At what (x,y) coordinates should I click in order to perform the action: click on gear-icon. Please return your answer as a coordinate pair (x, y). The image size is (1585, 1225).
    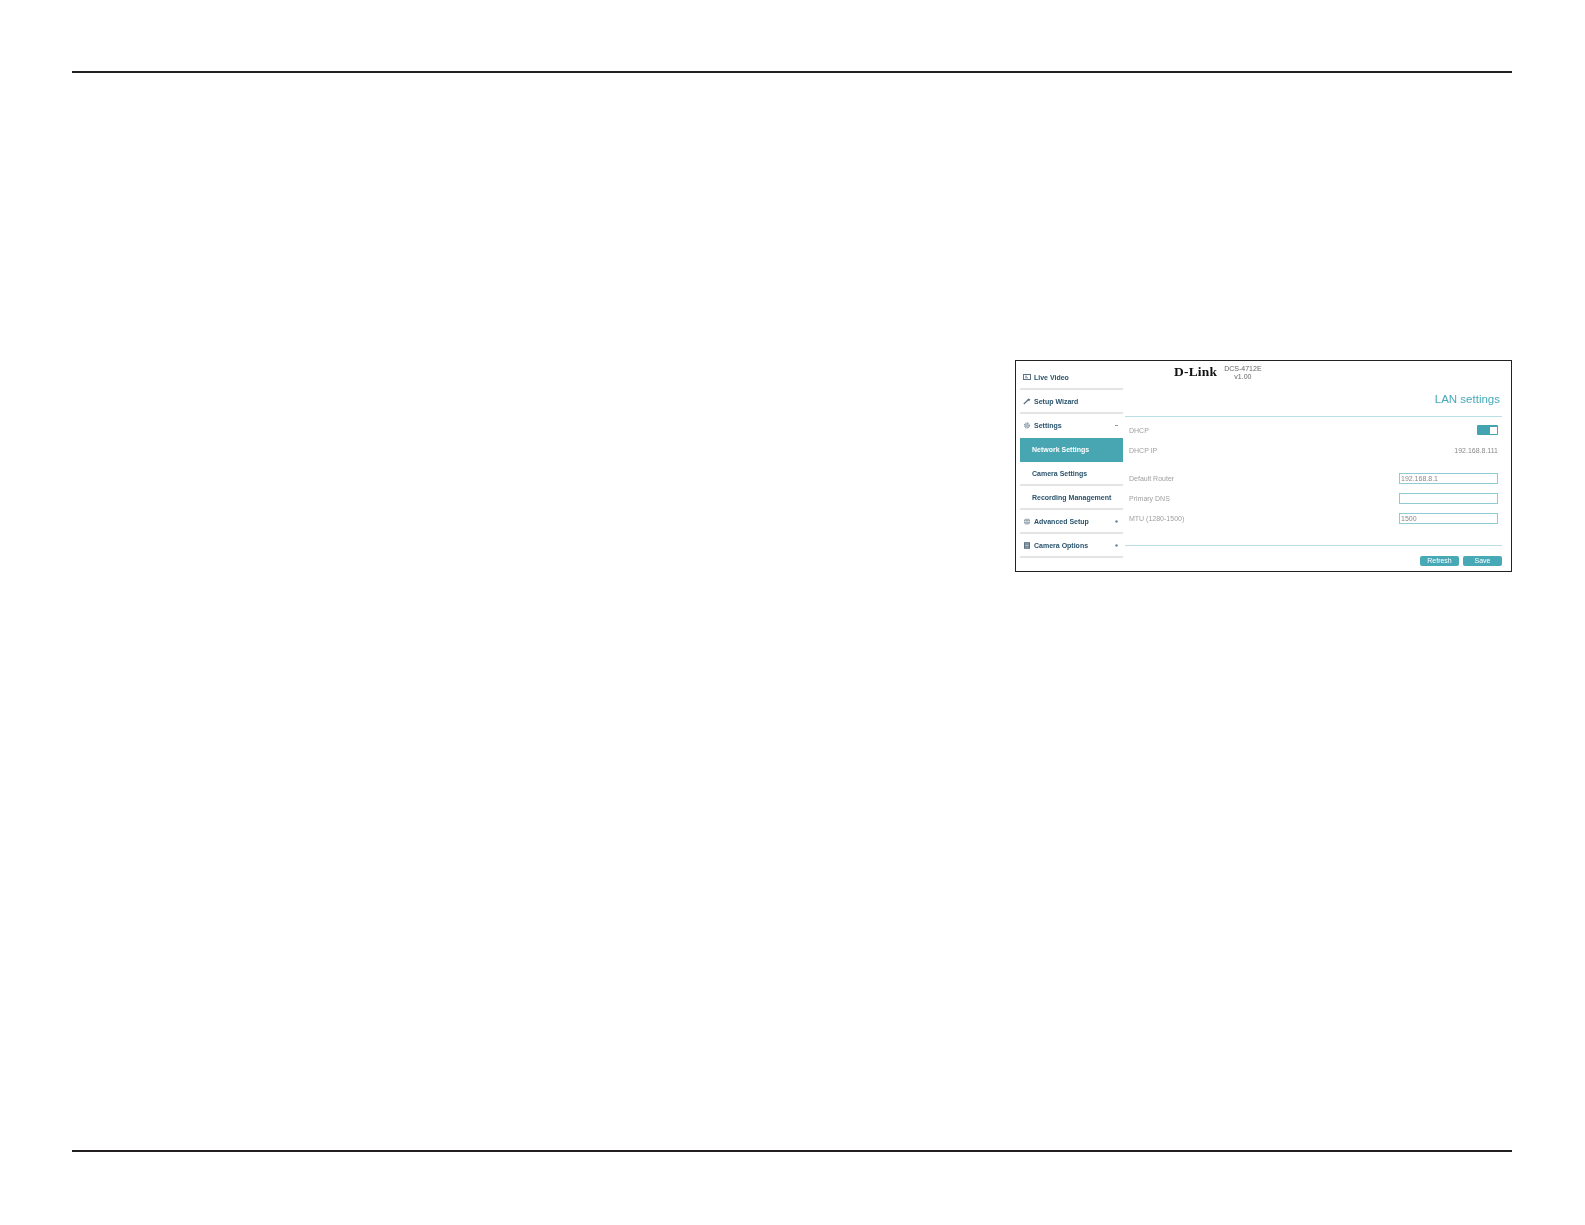
    Looking at the image, I should click on (1027, 425).